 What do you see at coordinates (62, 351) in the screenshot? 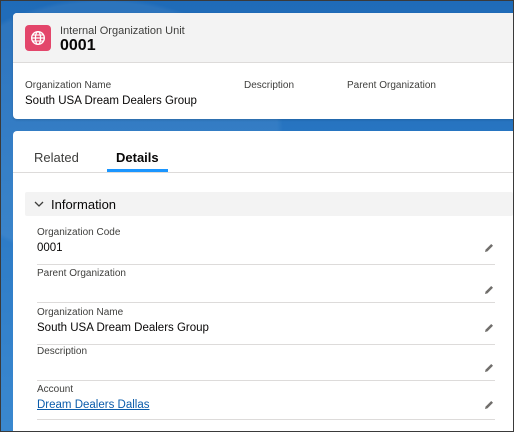
I see `field-label: Description` at bounding box center [62, 351].